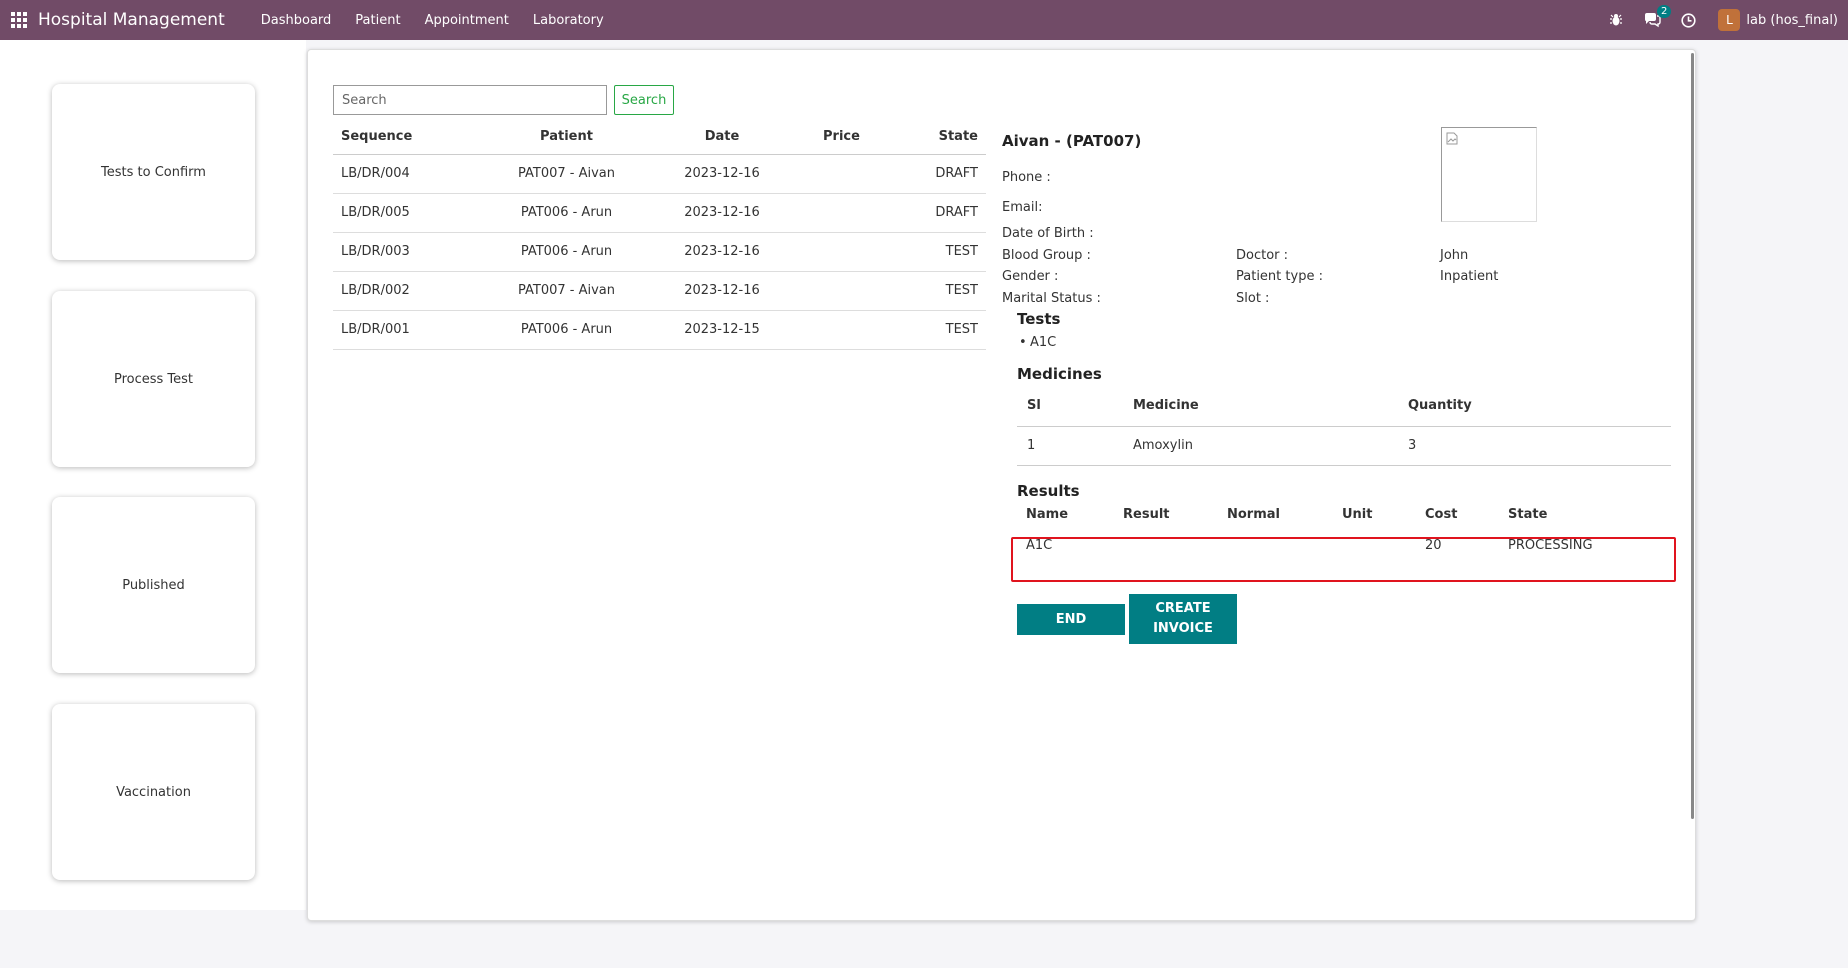  I want to click on table-row: LB/DR/003 PAT006 - Arun 2023-12-16 TEST, so click(659, 252).